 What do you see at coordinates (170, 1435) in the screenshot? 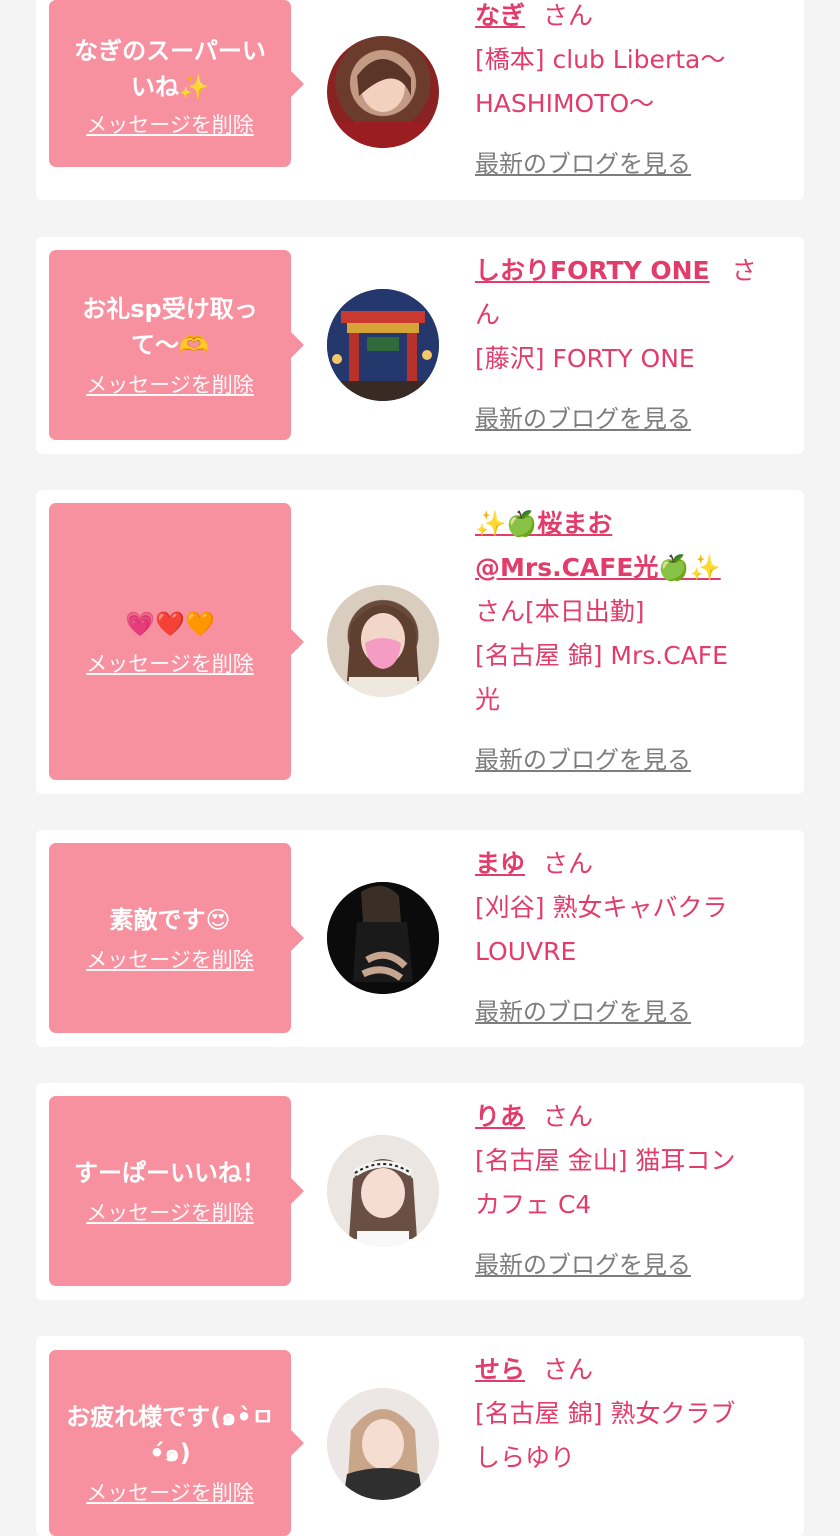
I see `message-text: お疲れ様です(๑•̀ㅁ •́๑)` at bounding box center [170, 1435].